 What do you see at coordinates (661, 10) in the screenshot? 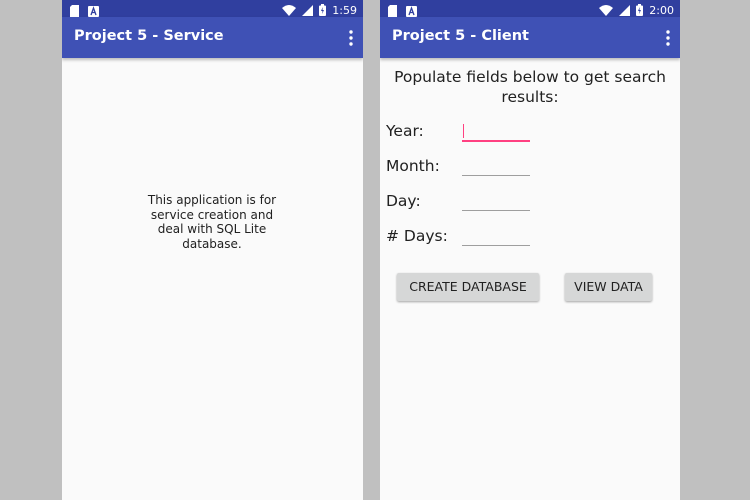
I see `status-time: 2:00` at bounding box center [661, 10].